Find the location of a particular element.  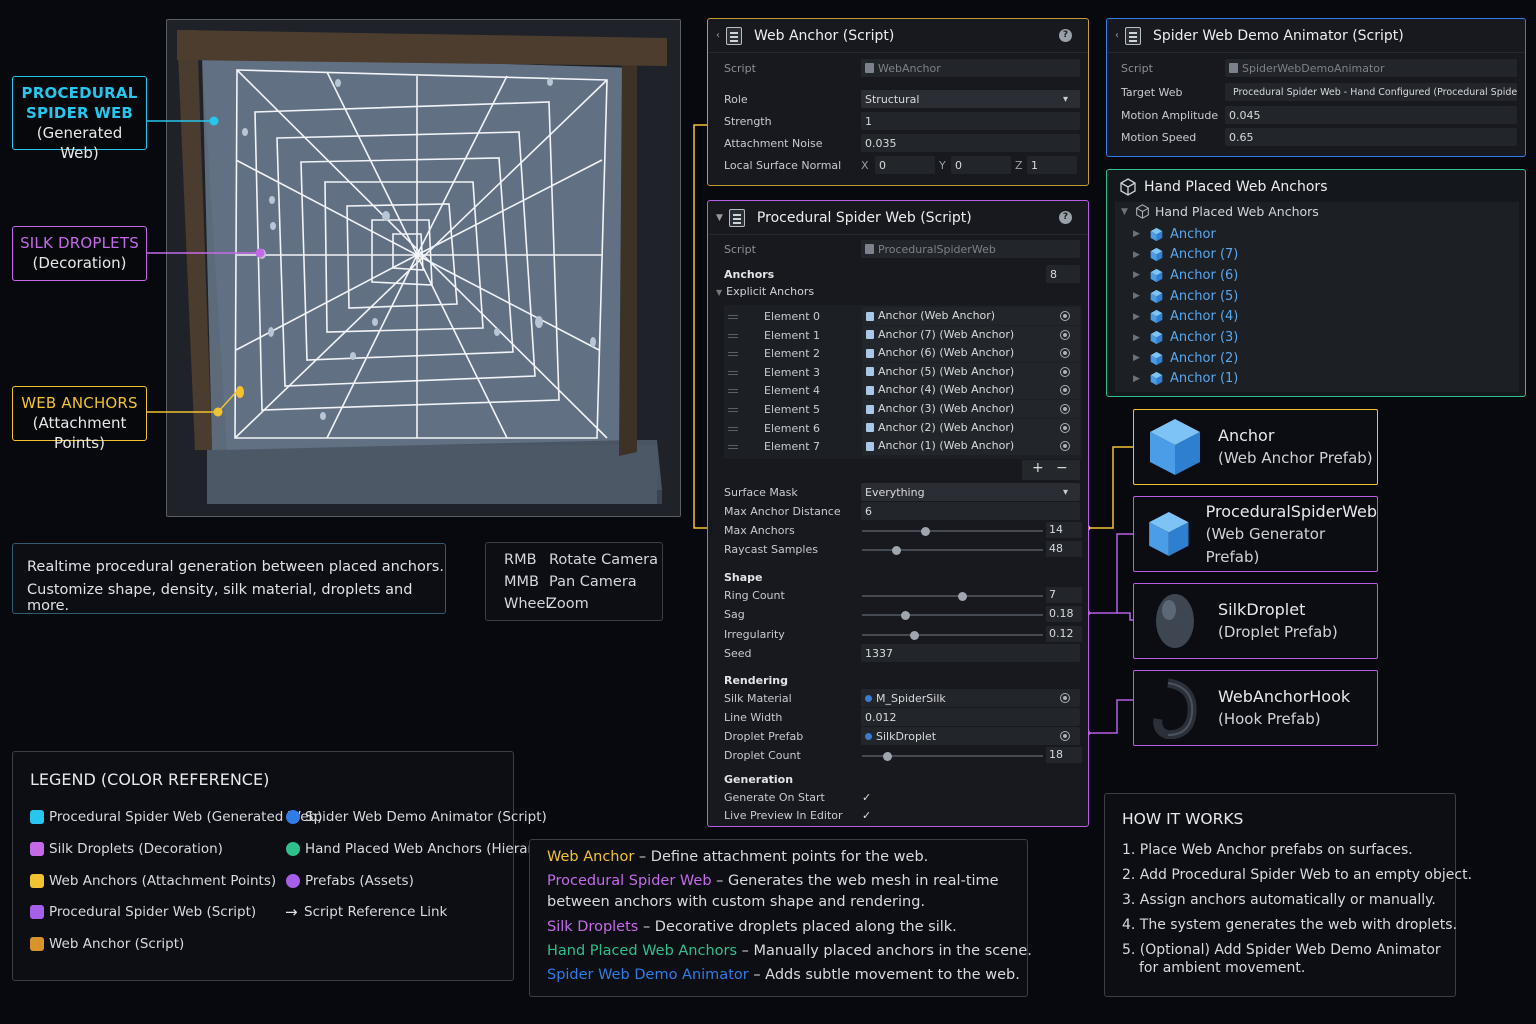

normal-z-field: 1 is located at coordinates (1052, 165).